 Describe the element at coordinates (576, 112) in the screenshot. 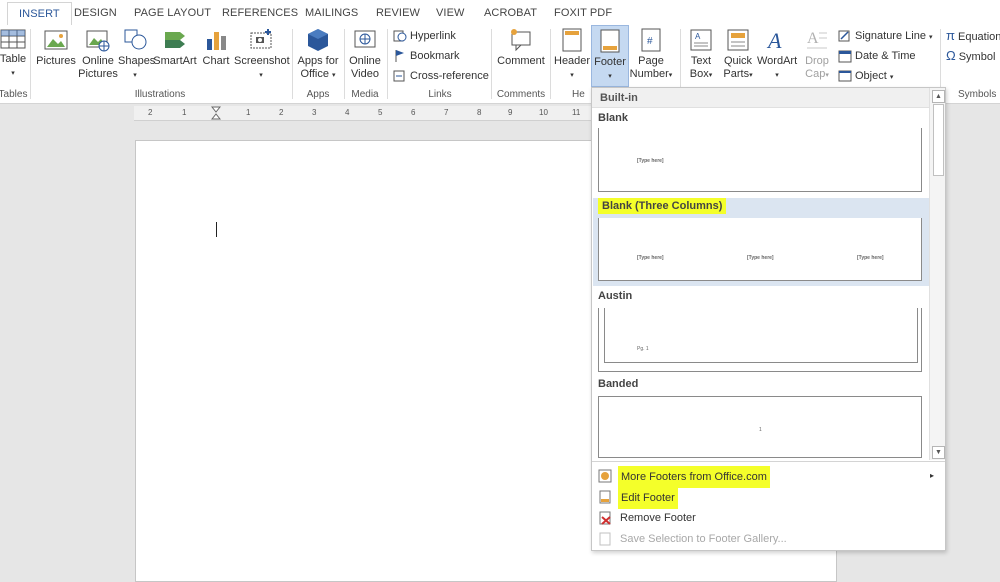

I see `ruler-tick: 11` at that location.